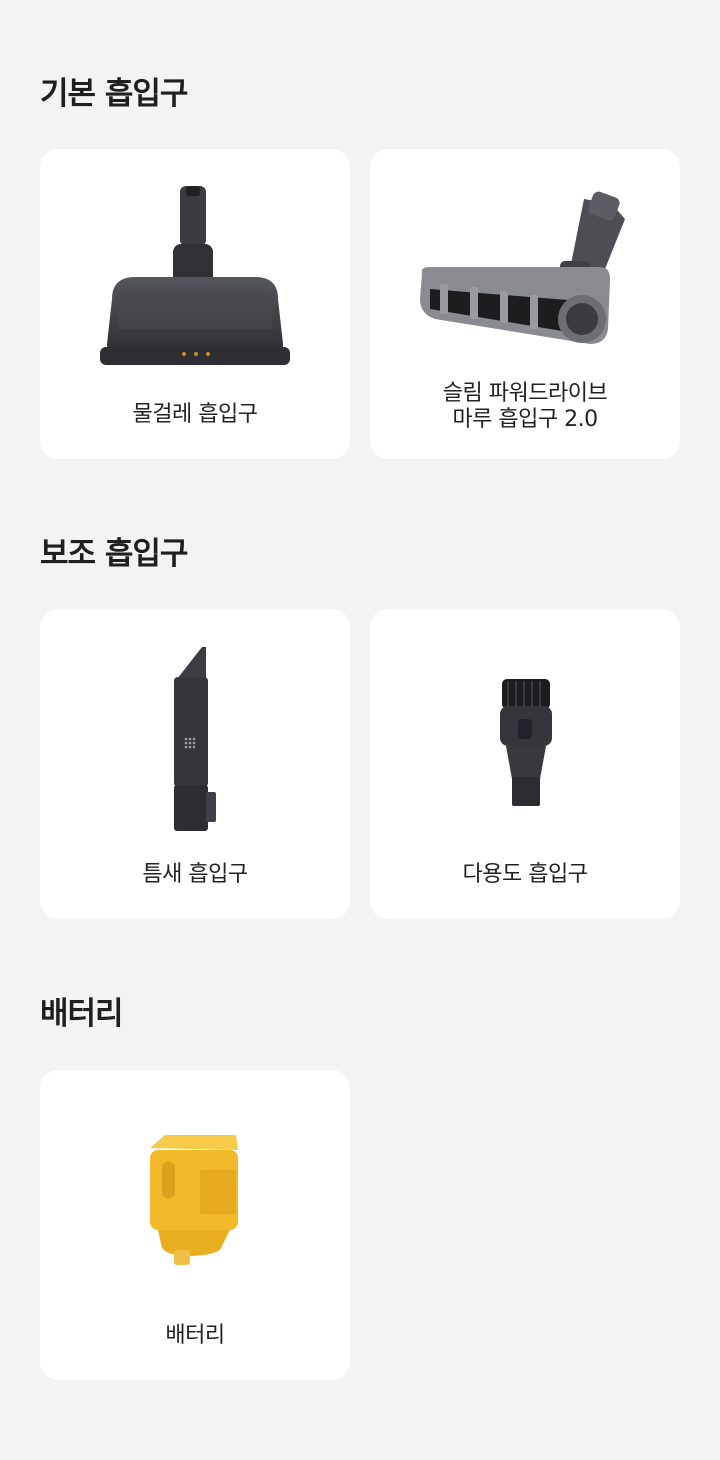 The image size is (720, 1460). I want to click on product-card-battery: 배터리, so click(195, 1225).